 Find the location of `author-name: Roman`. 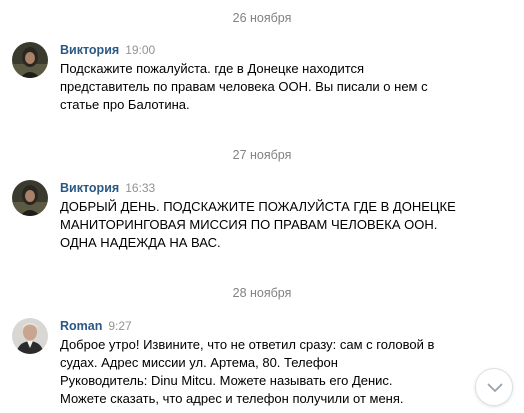

author-name: Roman is located at coordinates (81, 326).